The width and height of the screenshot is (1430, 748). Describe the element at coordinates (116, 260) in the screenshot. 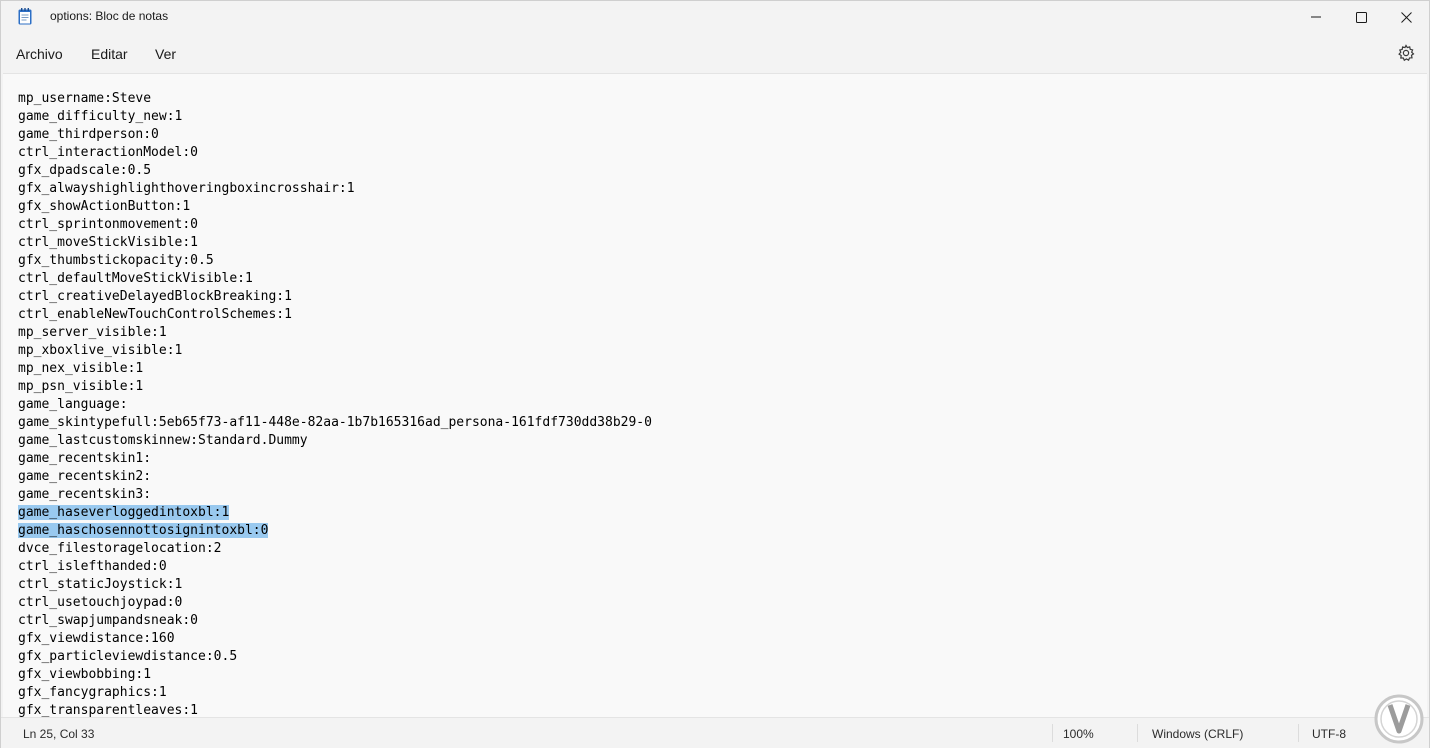

I see `line-text: gfx_thumbstickopacity:0.5` at that location.